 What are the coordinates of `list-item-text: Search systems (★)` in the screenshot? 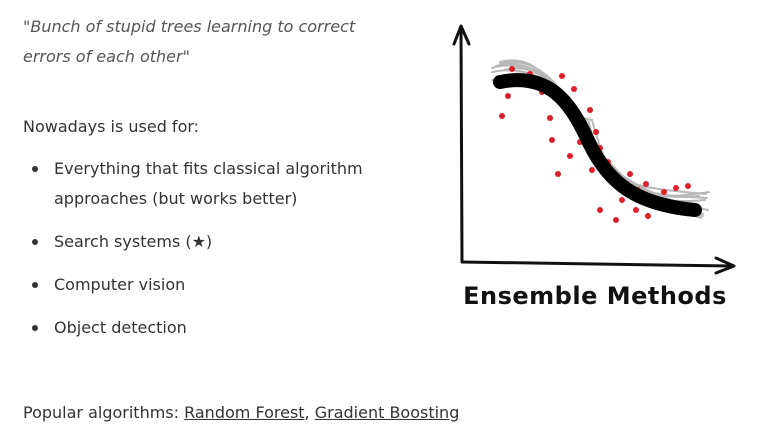 It's located at (133, 241).